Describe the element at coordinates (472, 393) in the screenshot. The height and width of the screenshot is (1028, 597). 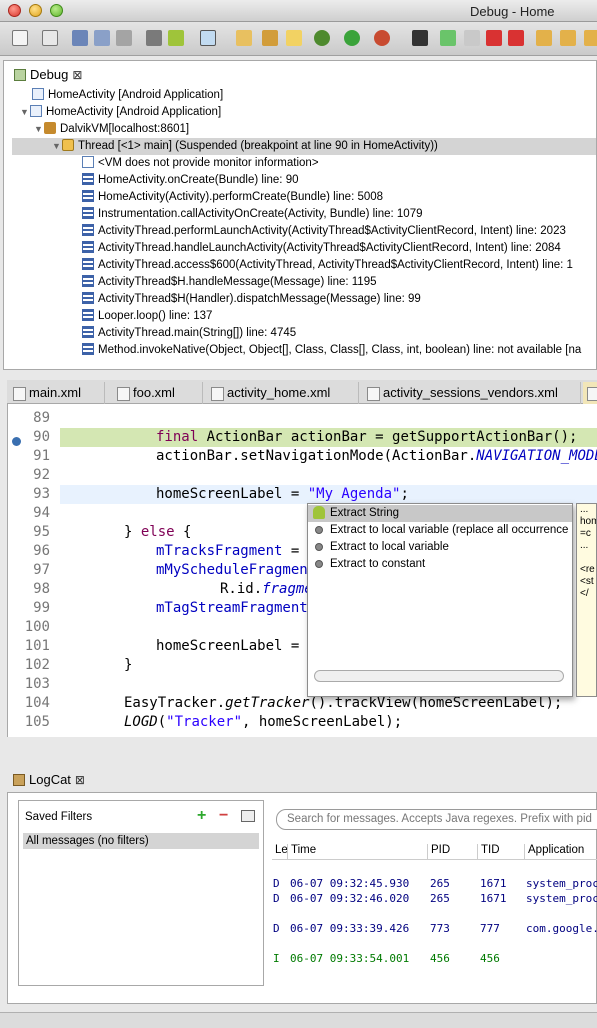
I see `tab-activity-sessions-vendors-xml: activity_sessions_vendors.xml` at that location.